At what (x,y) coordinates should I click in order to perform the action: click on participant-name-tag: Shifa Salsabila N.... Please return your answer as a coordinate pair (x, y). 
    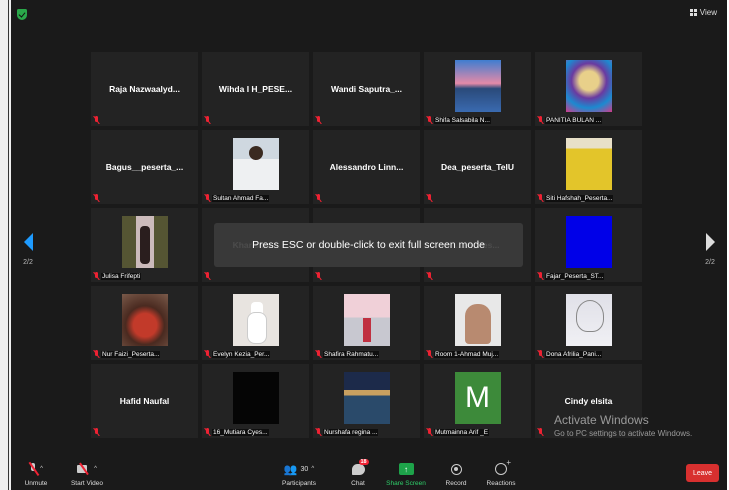
    Looking at the image, I should click on (477, 120).